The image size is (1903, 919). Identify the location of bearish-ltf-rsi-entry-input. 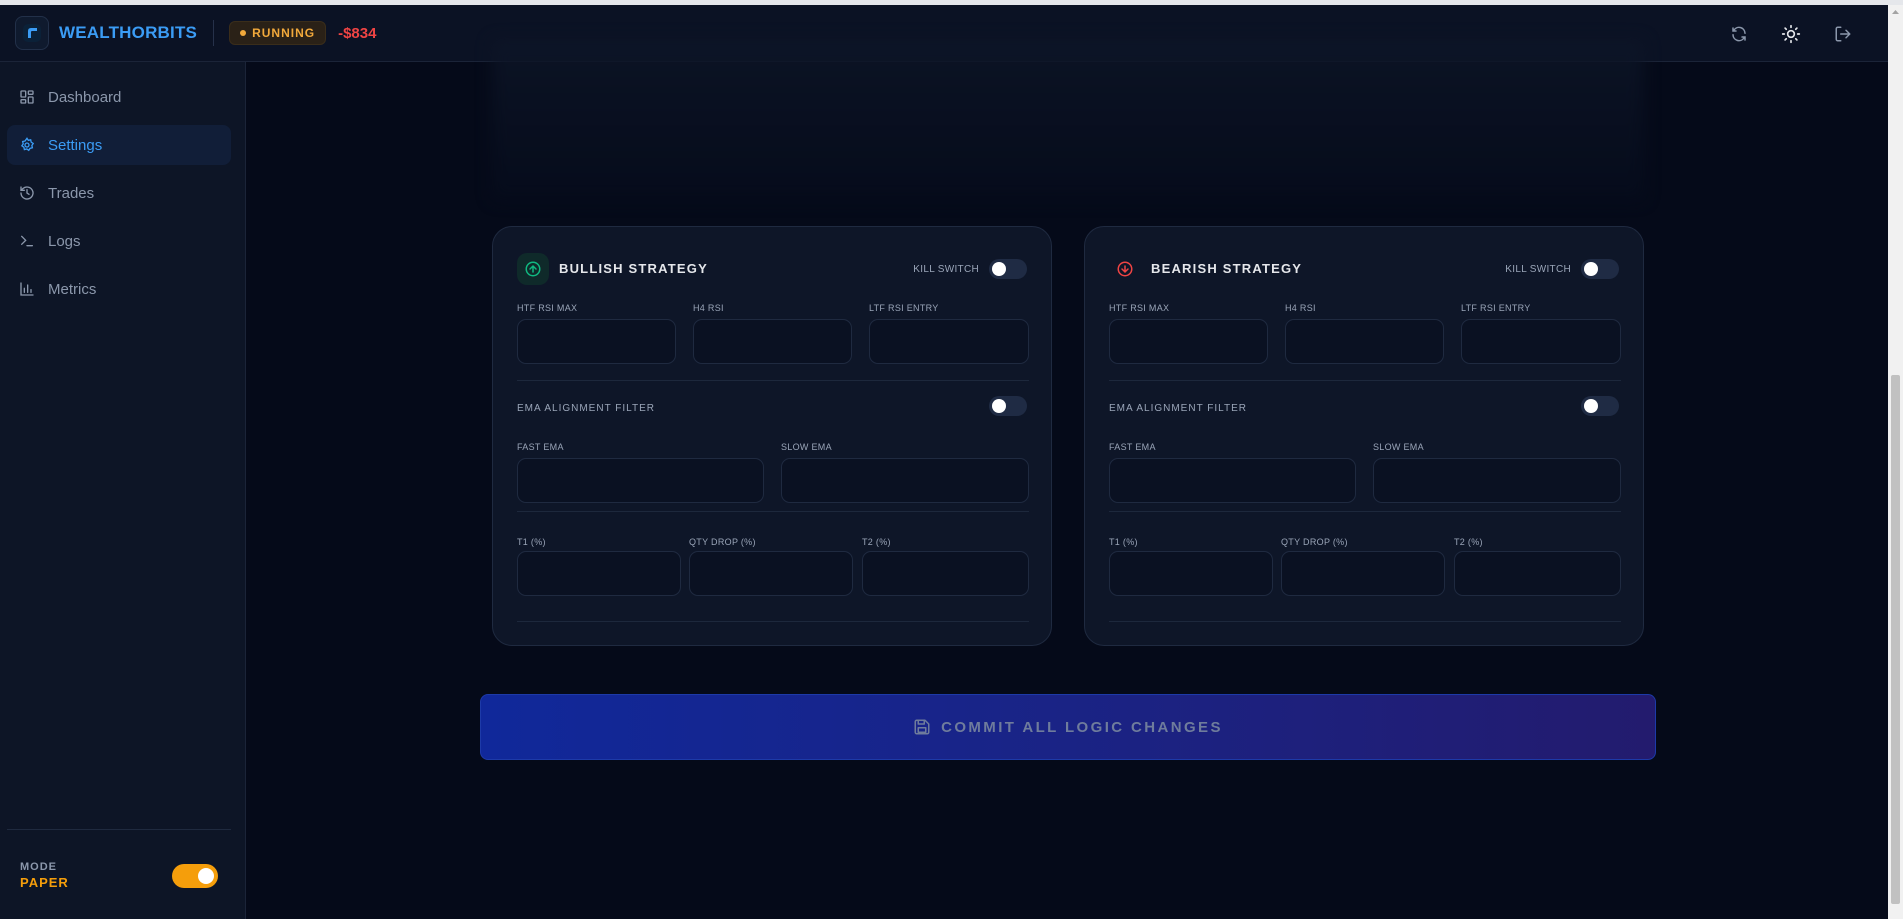
(1541, 341).